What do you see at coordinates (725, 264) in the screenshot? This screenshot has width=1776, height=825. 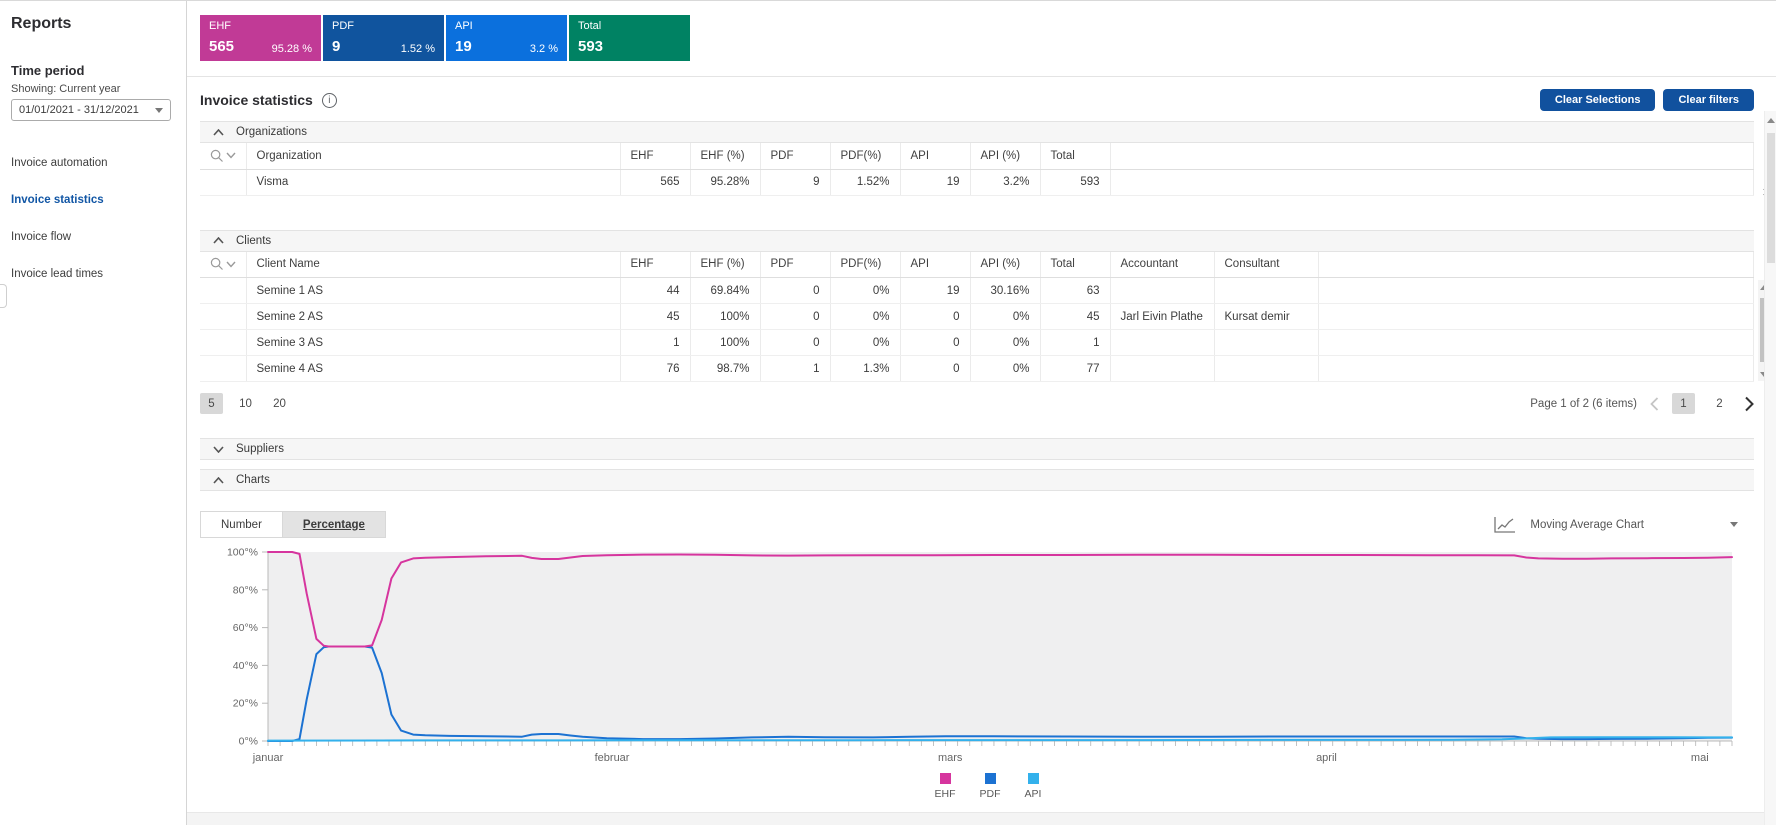 I see `clients-col-ehf-pct: EHF (%)` at bounding box center [725, 264].